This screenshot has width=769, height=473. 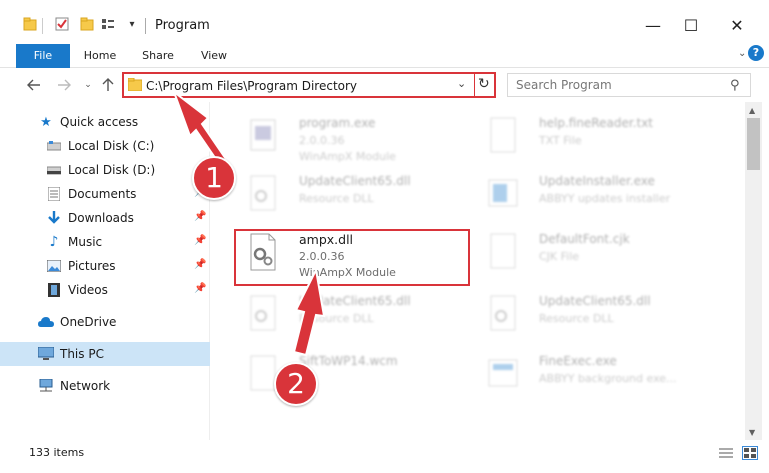 What do you see at coordinates (296, 384) in the screenshot?
I see `step-2-badge: 2` at bounding box center [296, 384].